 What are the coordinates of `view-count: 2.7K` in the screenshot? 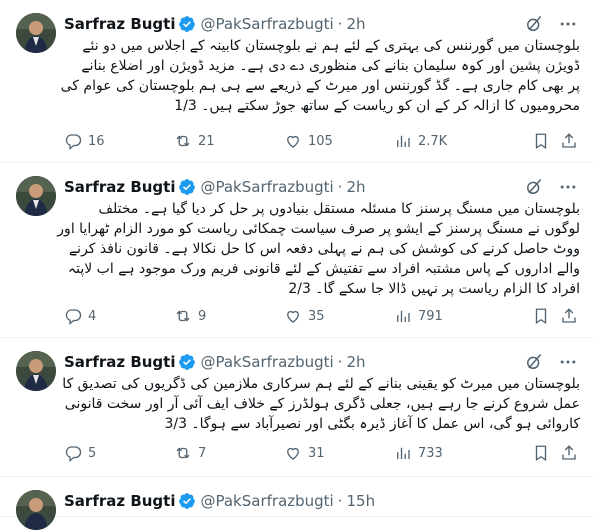 It's located at (433, 141).